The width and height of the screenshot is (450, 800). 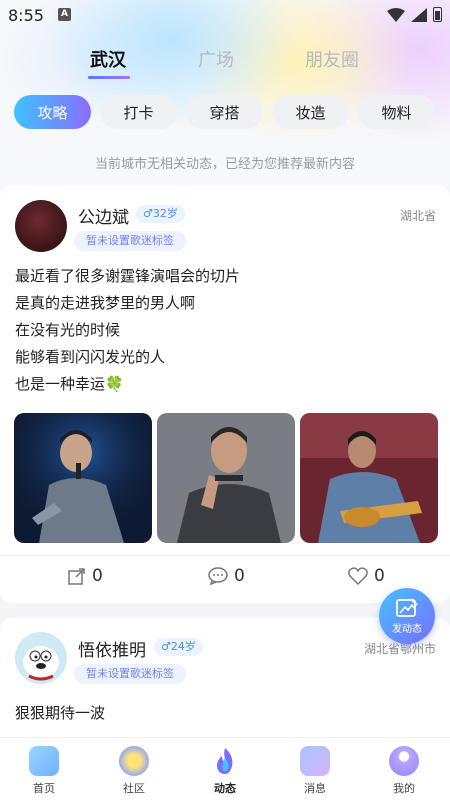 I want to click on gender-age-badge: ♂24岁, so click(x=178, y=647).